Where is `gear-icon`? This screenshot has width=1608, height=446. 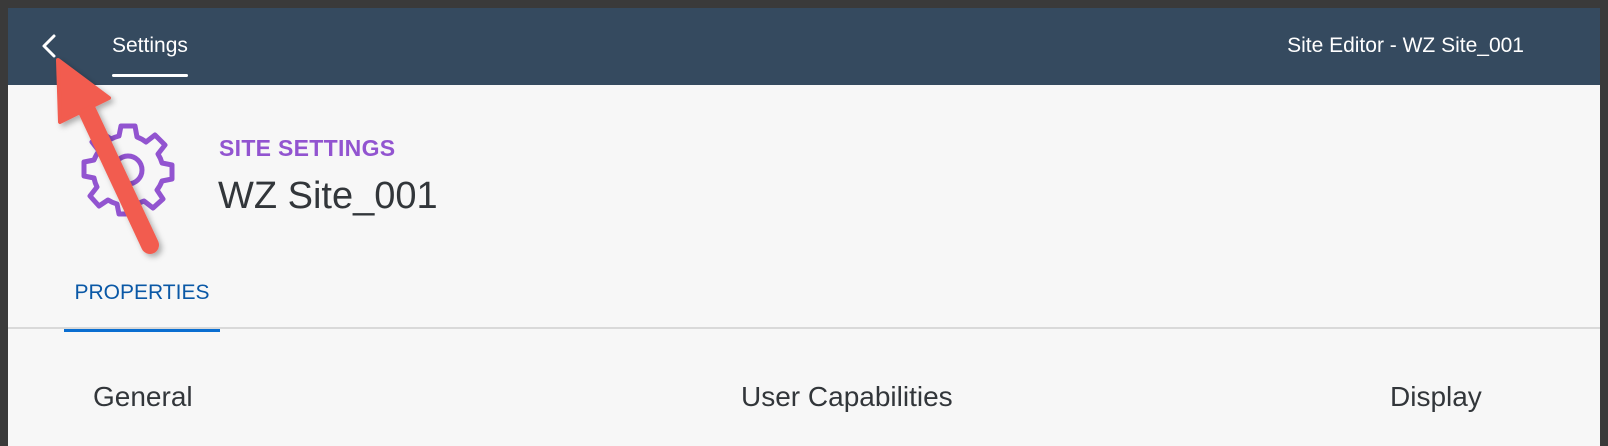 gear-icon is located at coordinates (128, 170).